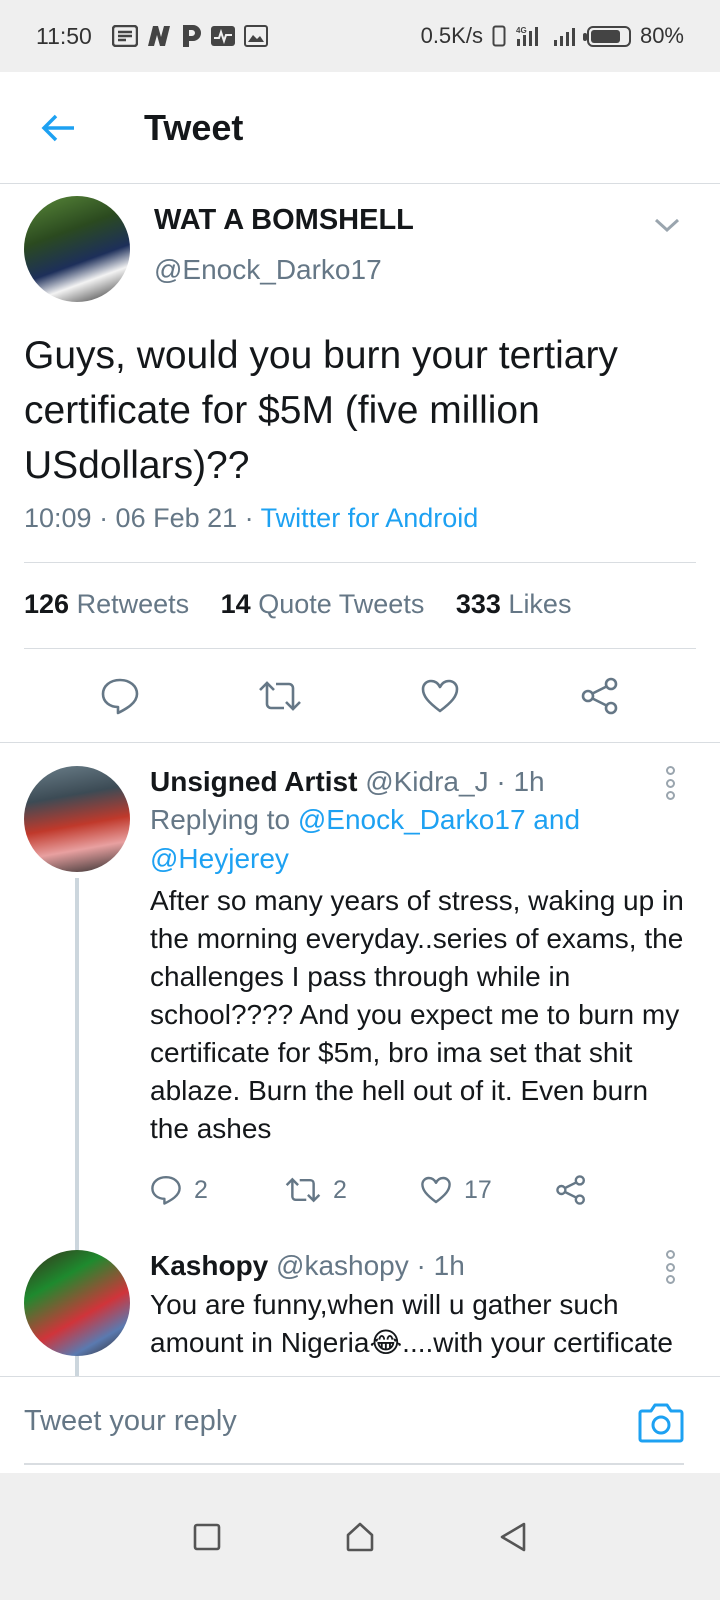 Image resolution: width=720 pixels, height=1600 pixels. Describe the element at coordinates (478, 1189) in the screenshot. I see `reply-like-count: 17` at that location.